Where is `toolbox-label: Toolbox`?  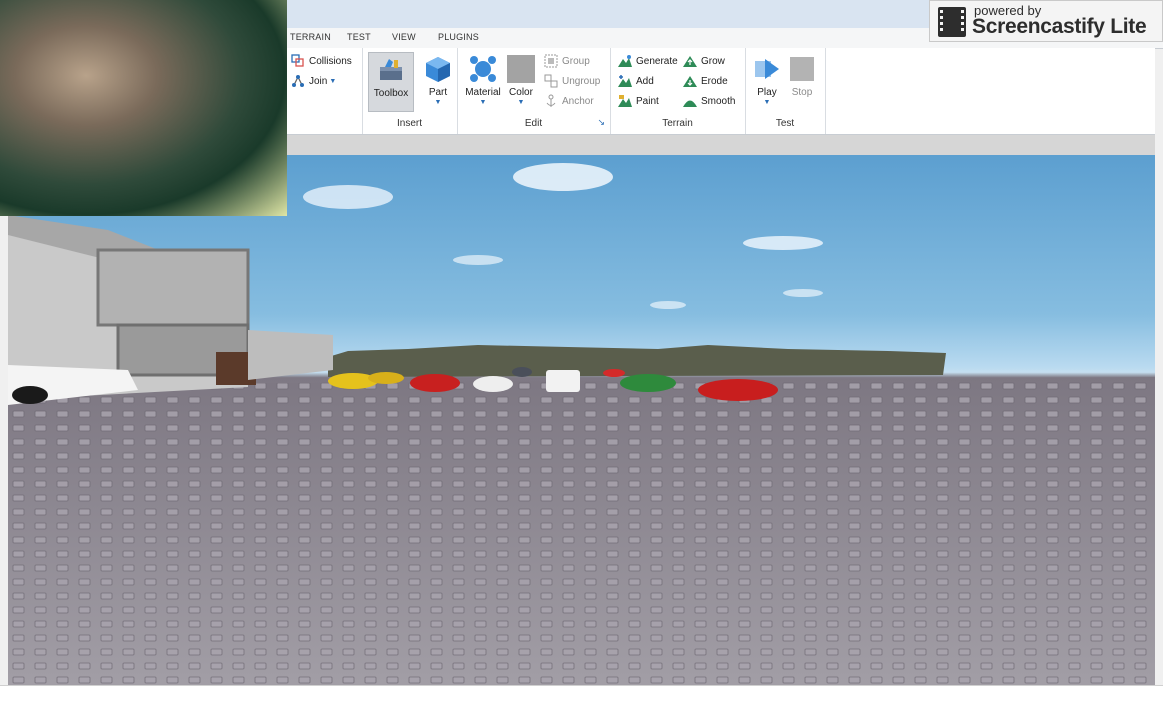 toolbox-label: Toolbox is located at coordinates (391, 93).